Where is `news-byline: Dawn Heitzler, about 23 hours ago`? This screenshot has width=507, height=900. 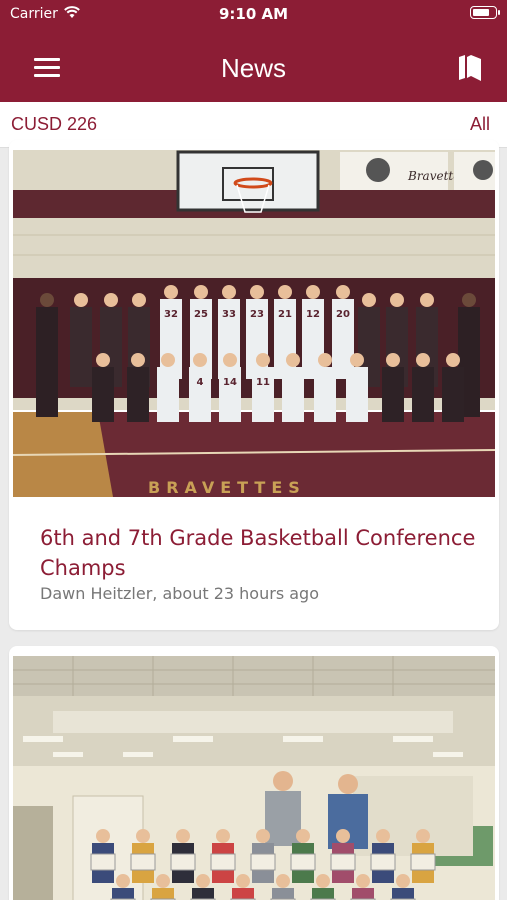
news-byline: Dawn Heitzler, about 23 hours ago is located at coordinates (179, 593).